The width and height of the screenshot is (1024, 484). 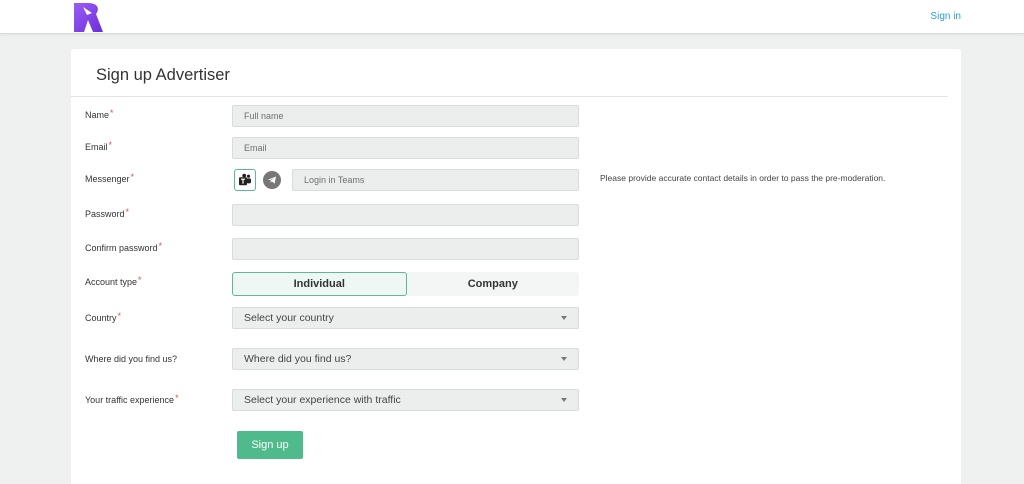 I want to click on sign-up-button: Sign up, so click(x=270, y=445).